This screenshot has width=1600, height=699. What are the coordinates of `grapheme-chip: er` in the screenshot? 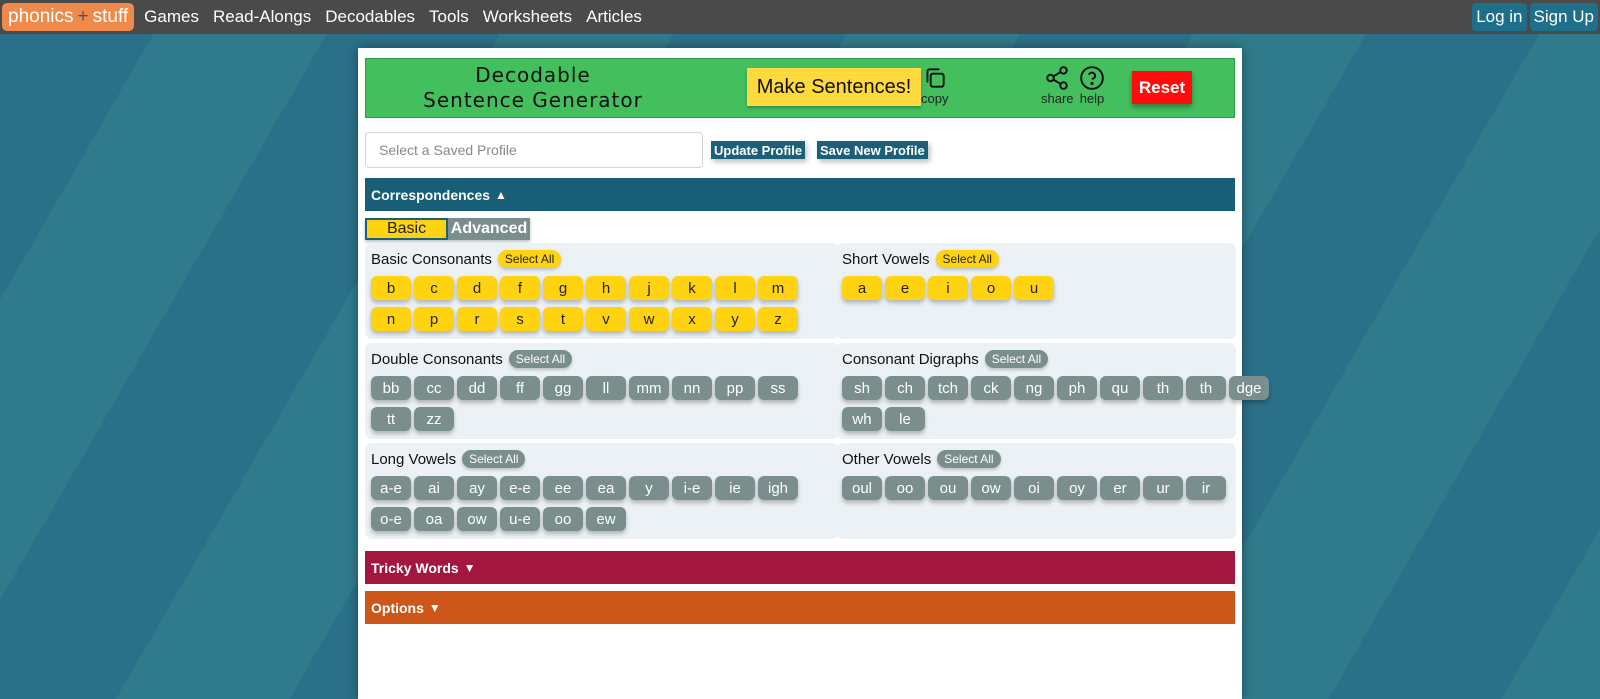 It's located at (1120, 488).